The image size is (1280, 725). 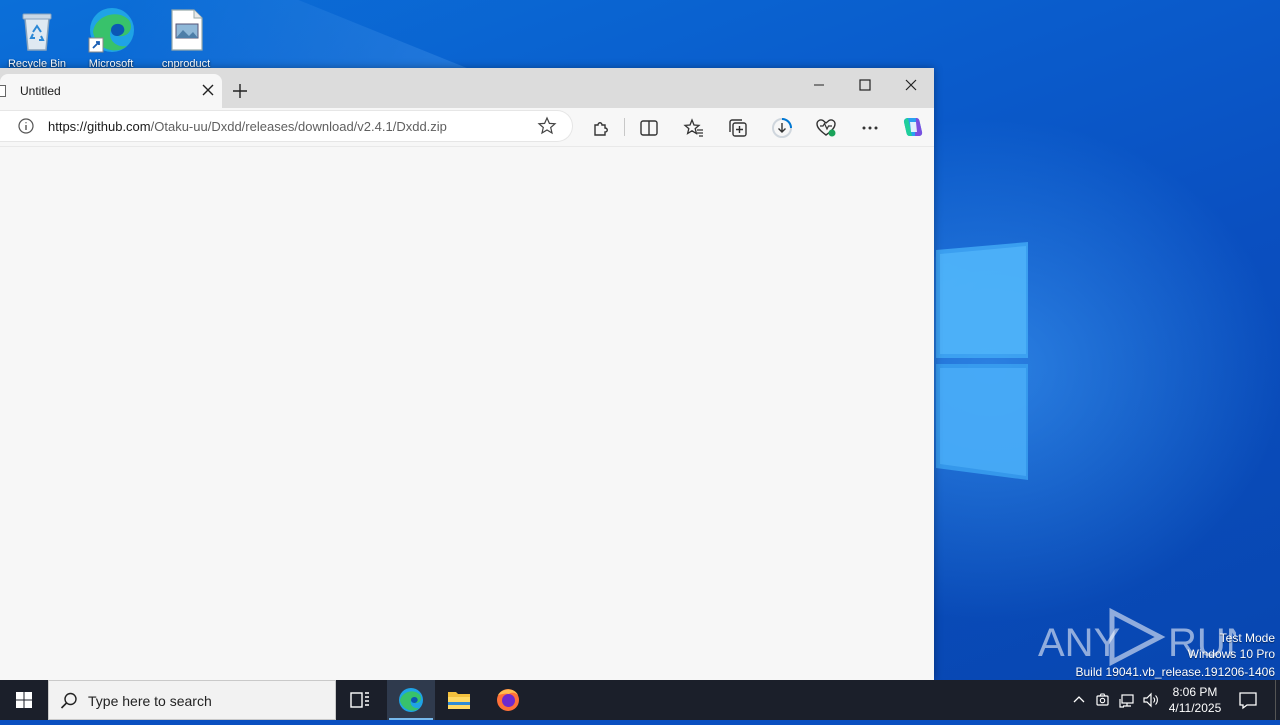 I want to click on browser-essentials-icon, so click(x=826, y=128).